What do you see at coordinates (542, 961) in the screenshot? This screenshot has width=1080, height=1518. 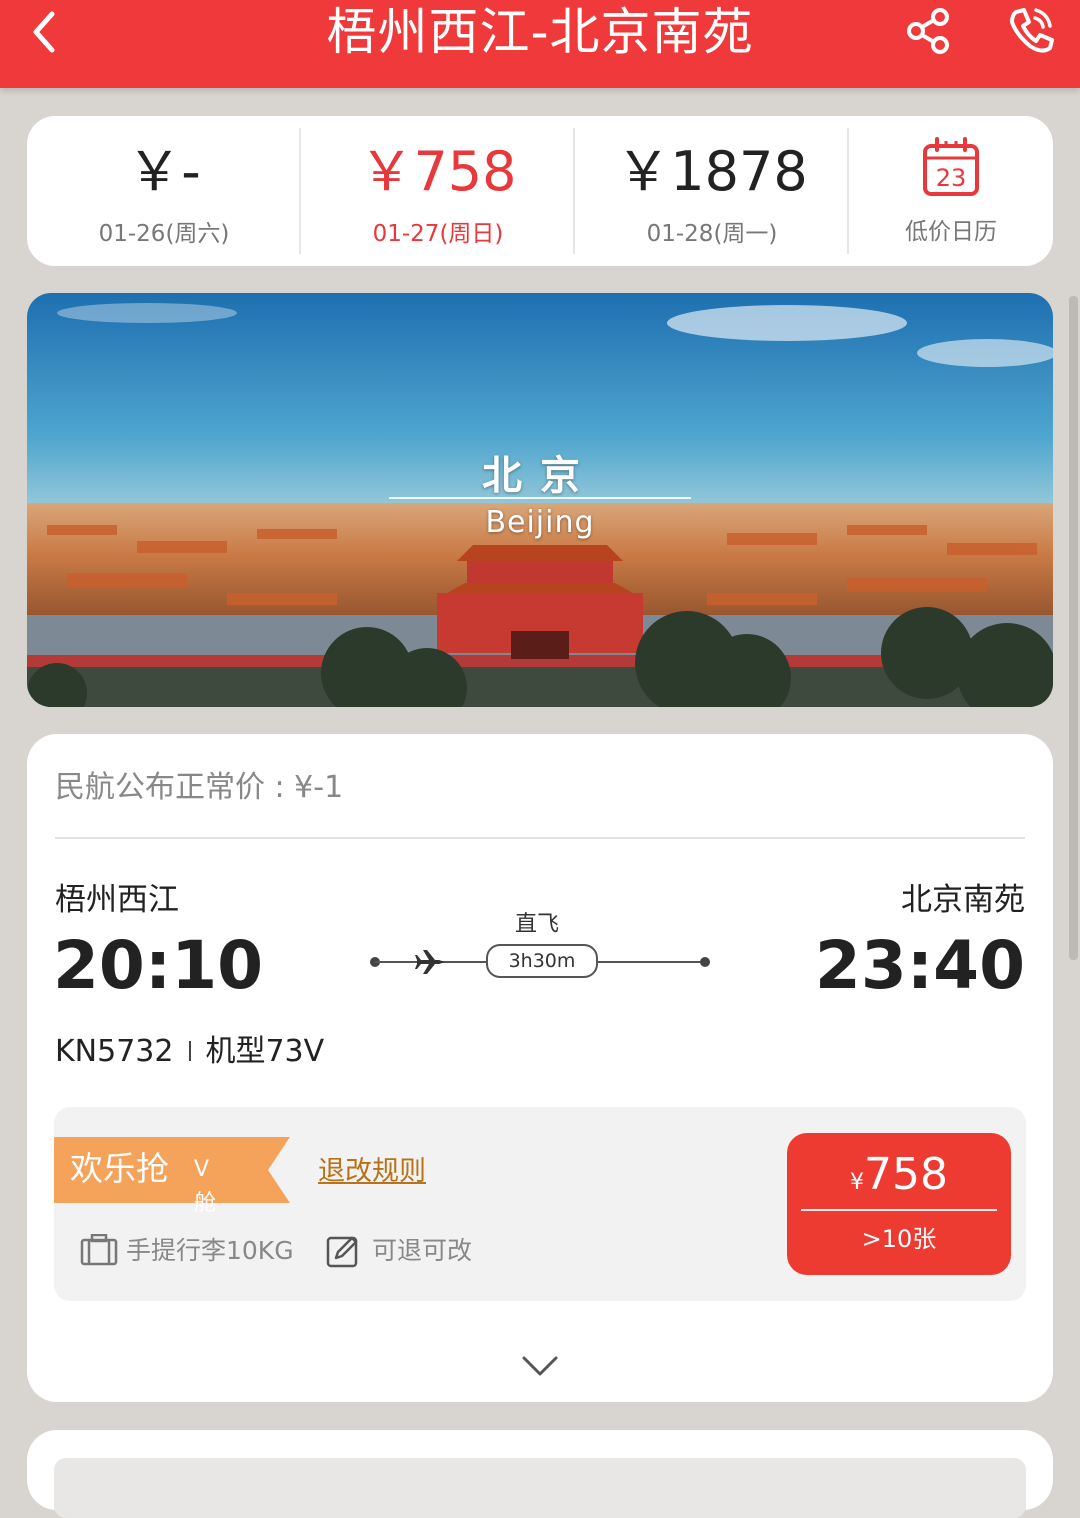 I see `flight-duration: 3h30m` at bounding box center [542, 961].